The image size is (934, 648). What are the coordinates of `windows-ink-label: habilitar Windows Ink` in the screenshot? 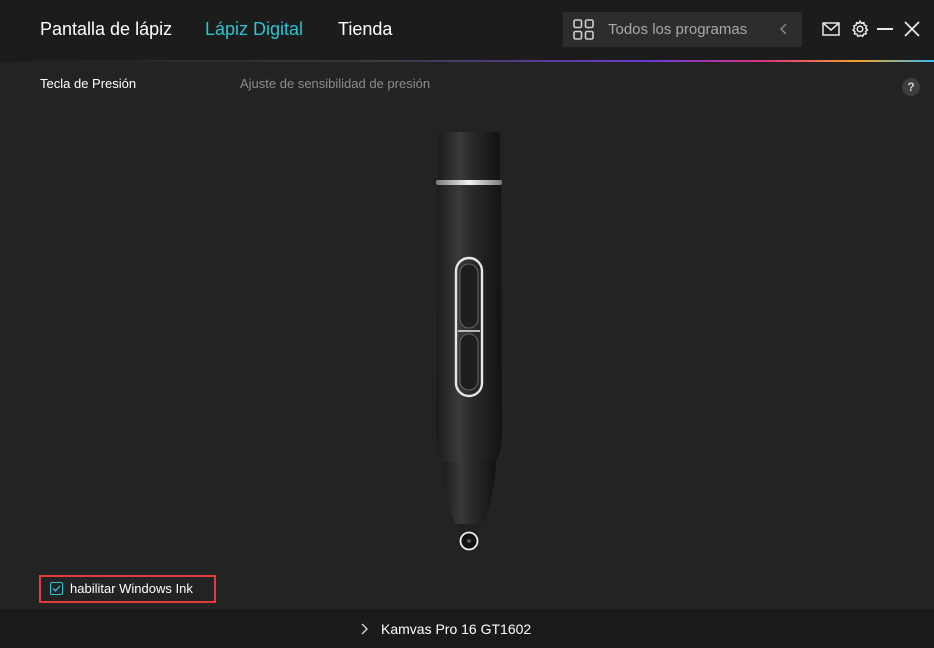 It's located at (131, 588).